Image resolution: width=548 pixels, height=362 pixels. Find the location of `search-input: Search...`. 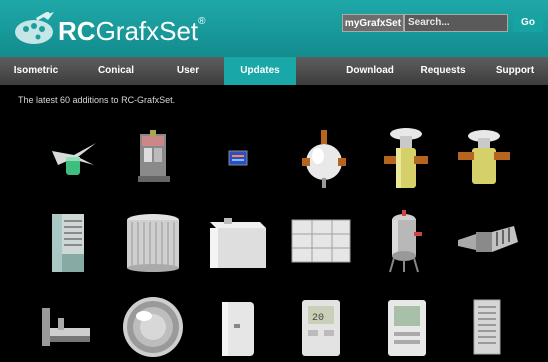

search-input: Search... is located at coordinates (456, 23).